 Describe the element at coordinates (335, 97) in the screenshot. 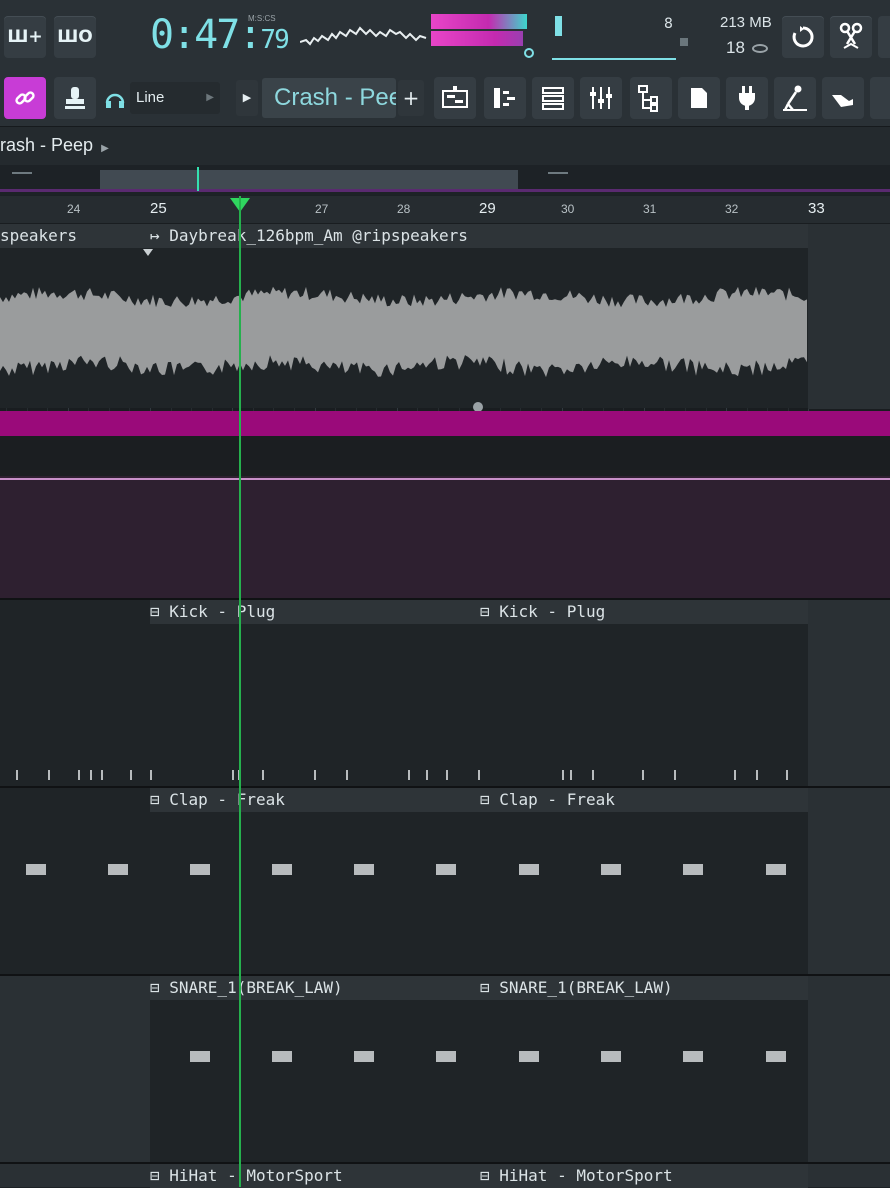

I see `pattern-name: Crash - Peep` at that location.